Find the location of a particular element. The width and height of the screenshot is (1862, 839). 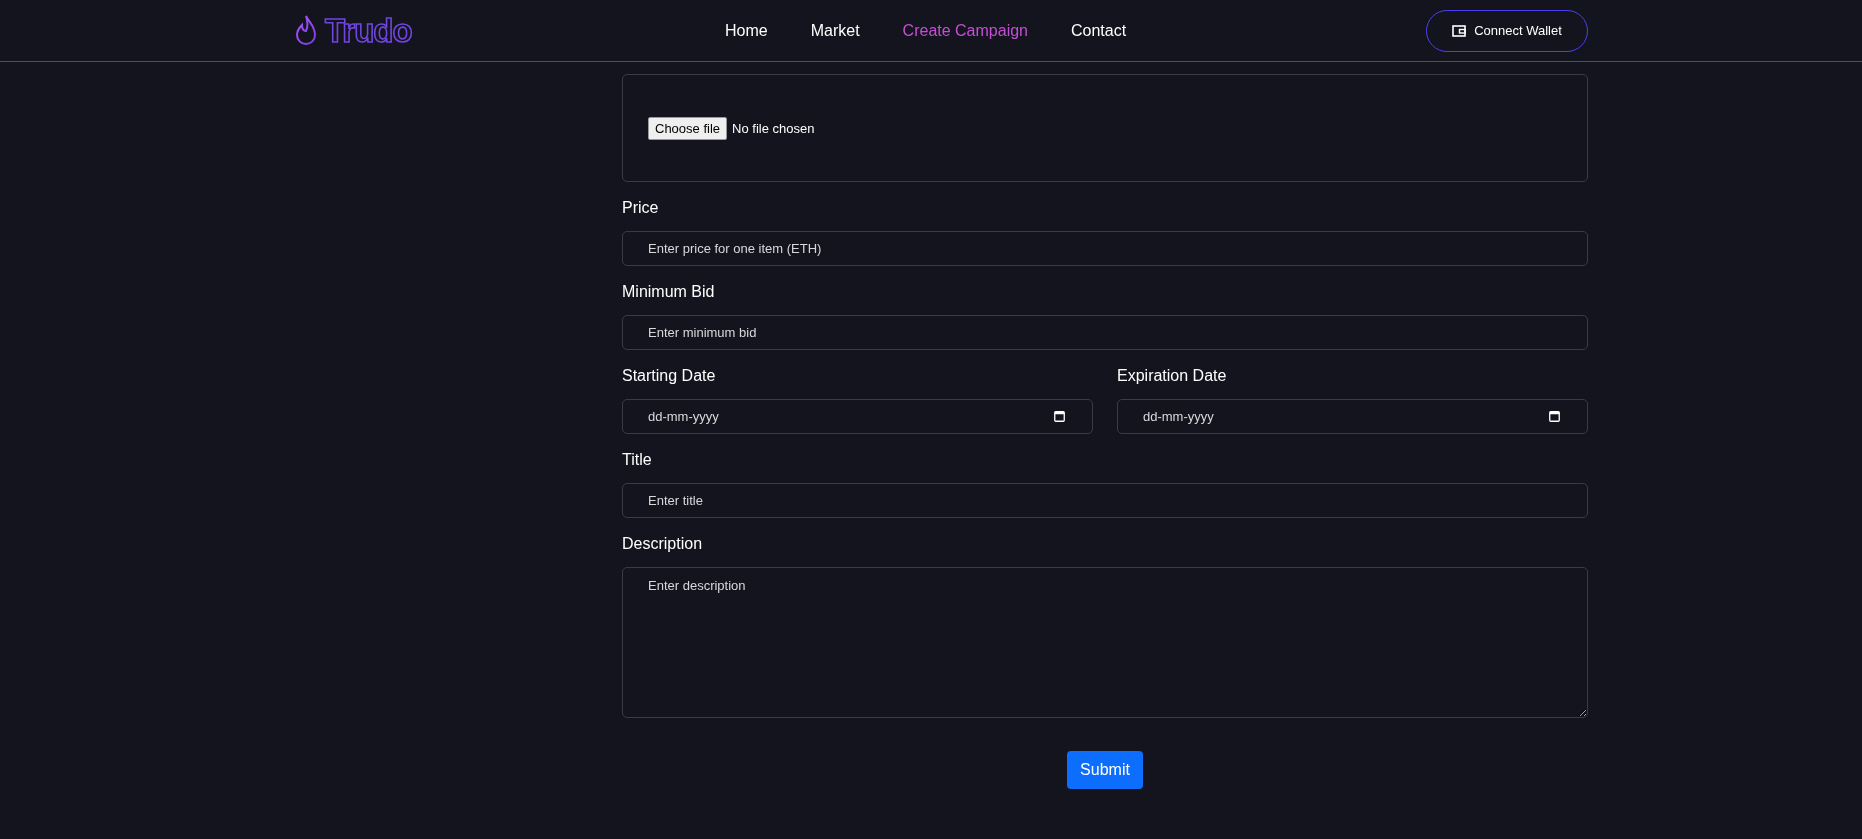

input-field: Enter title is located at coordinates (1105, 500).